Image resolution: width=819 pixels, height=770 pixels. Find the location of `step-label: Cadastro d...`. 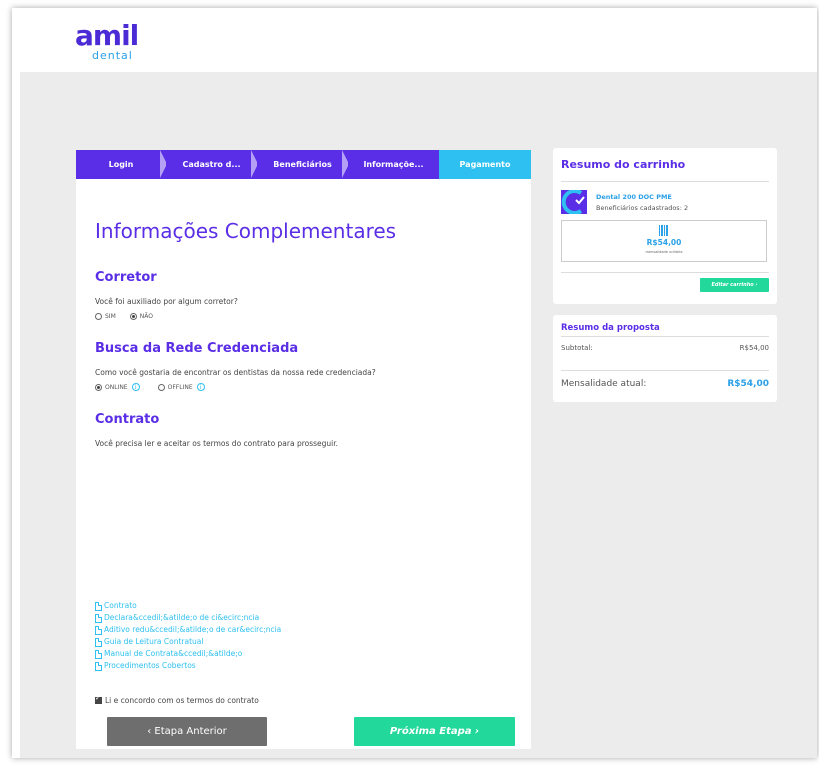

step-label: Cadastro d... is located at coordinates (211, 164).